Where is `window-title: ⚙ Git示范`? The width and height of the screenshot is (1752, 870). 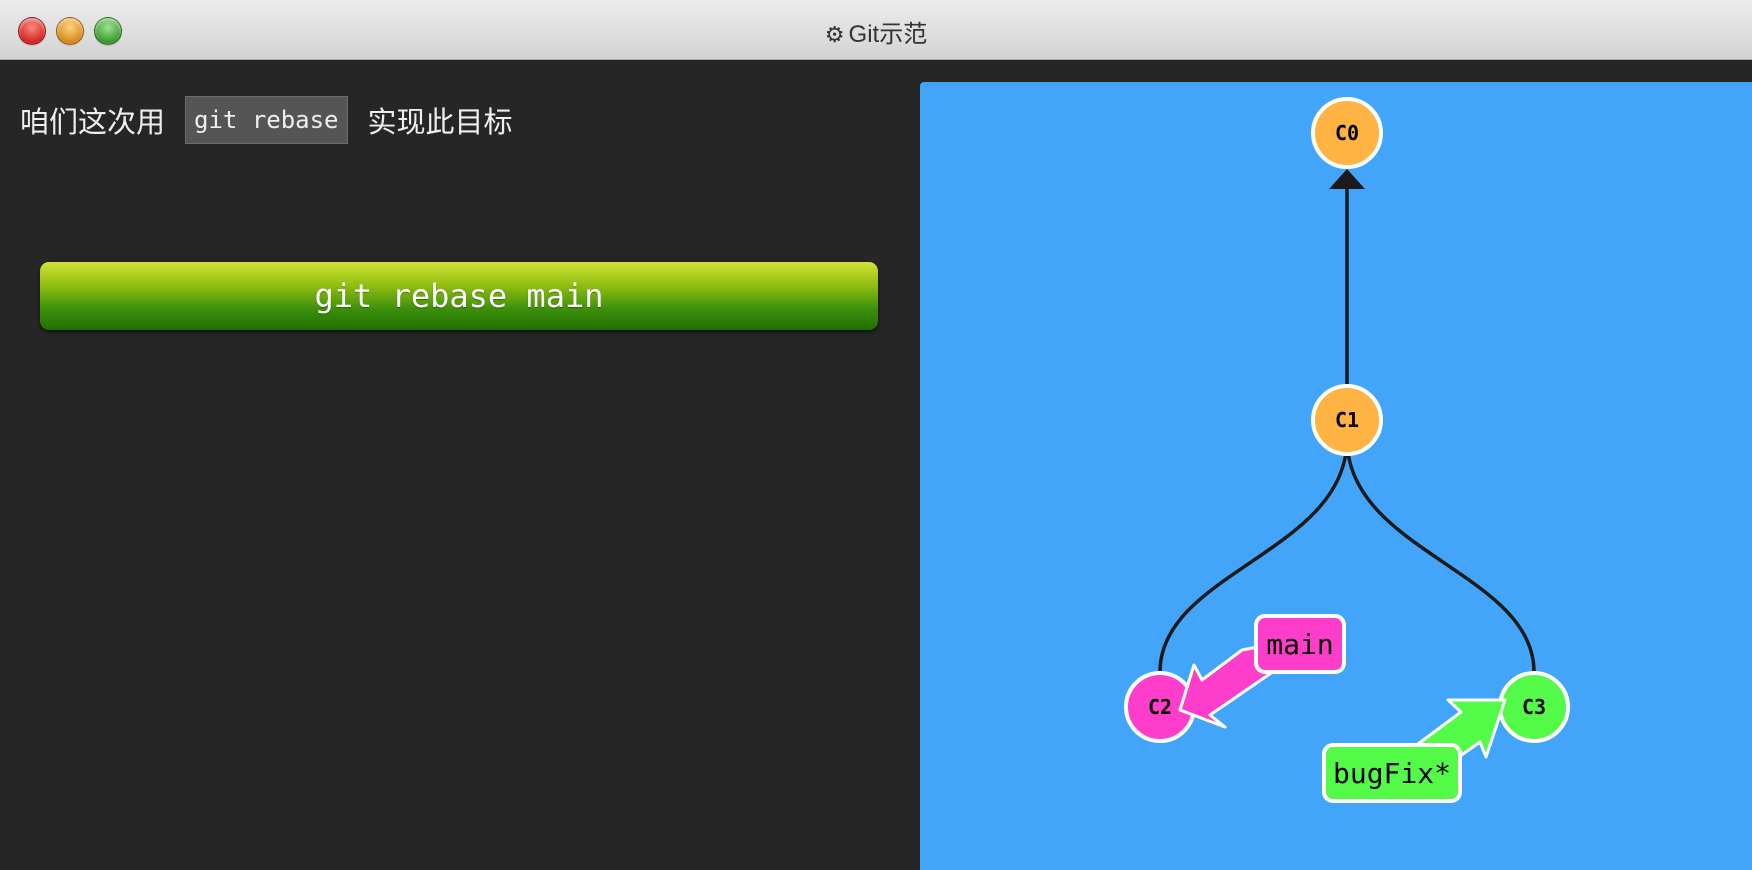
window-title: ⚙ Git示范 is located at coordinates (876, 31).